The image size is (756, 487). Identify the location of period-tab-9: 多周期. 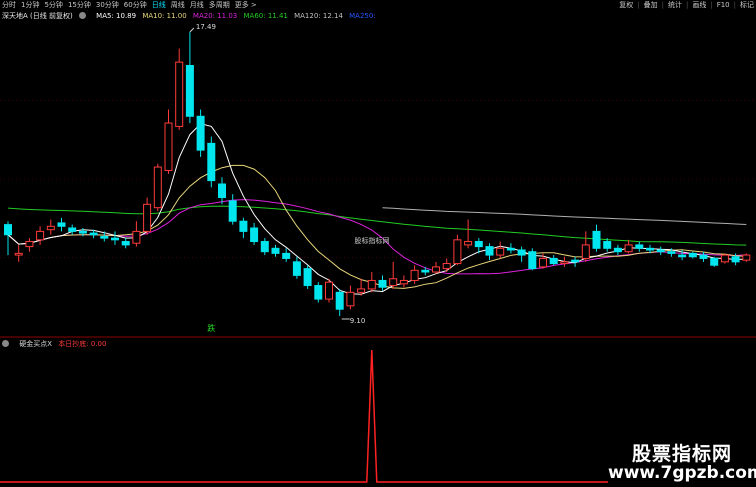
(219, 5).